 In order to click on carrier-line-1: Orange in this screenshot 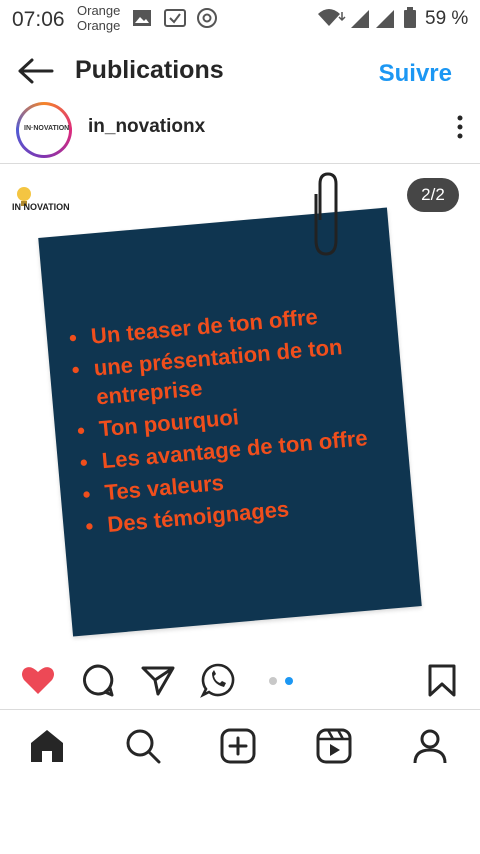, I will do `click(99, 10)`.